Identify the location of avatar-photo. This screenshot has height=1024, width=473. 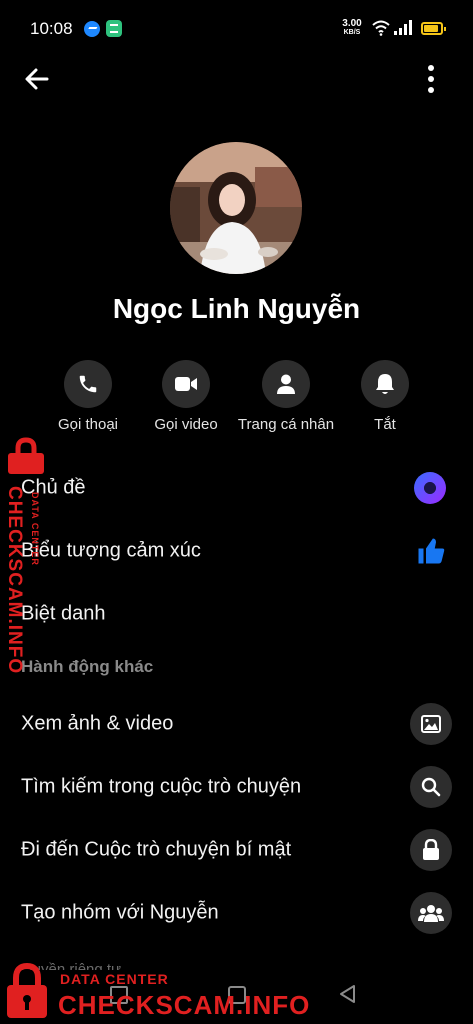
(236, 208).